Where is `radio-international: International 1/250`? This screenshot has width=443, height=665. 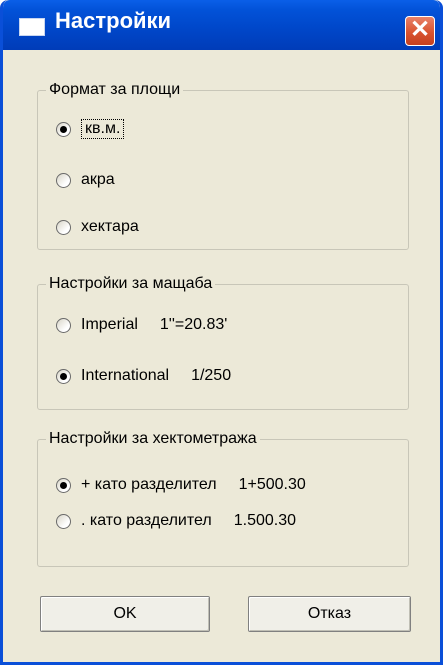 radio-international: International 1/250 is located at coordinates (143, 376).